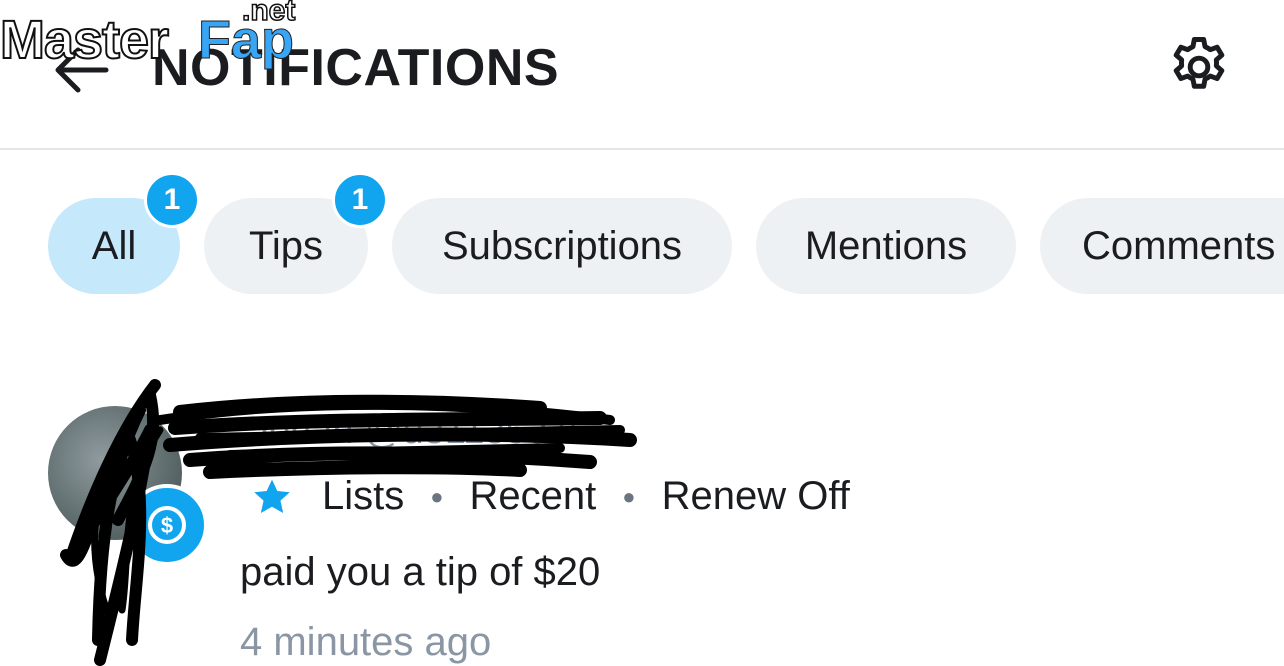  I want to click on notification-username: Johan @u31135375, so click(420, 431).